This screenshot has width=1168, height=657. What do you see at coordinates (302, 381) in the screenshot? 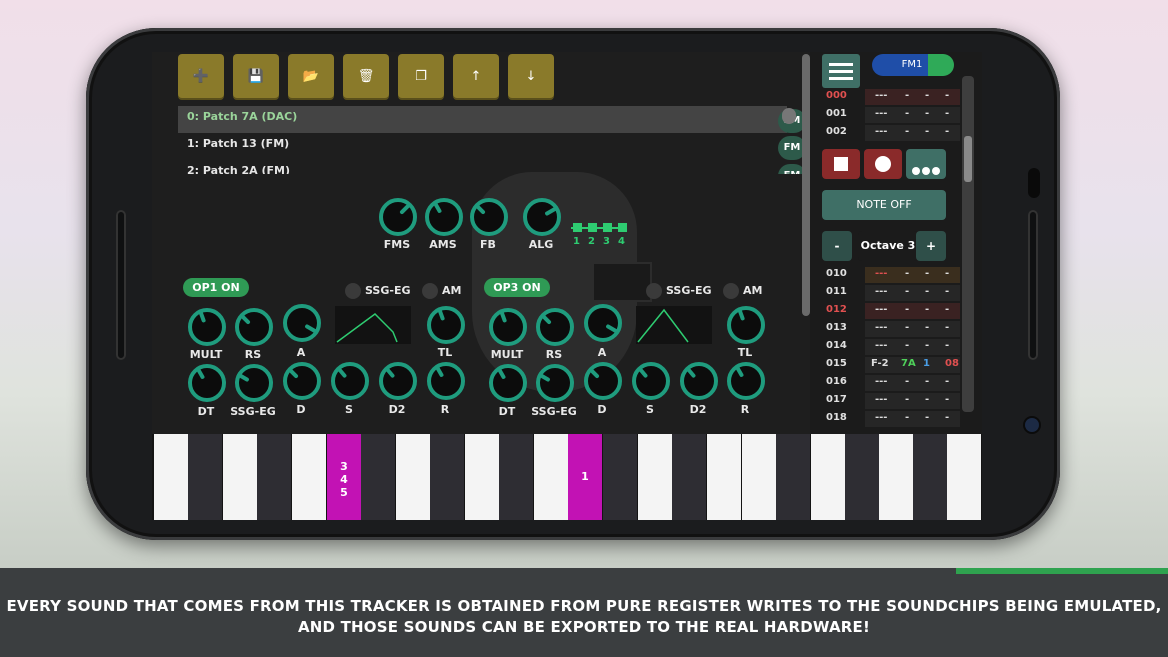
I see `op1-d-knob` at bounding box center [302, 381].